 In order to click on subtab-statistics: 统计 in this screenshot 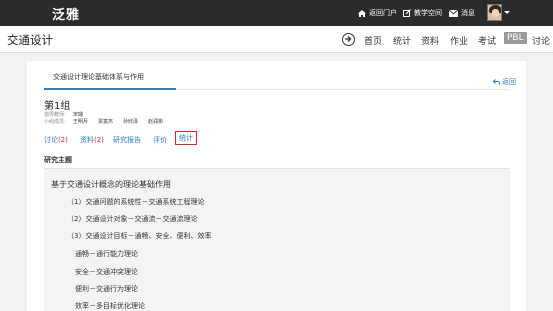, I will do `click(186, 138)`.